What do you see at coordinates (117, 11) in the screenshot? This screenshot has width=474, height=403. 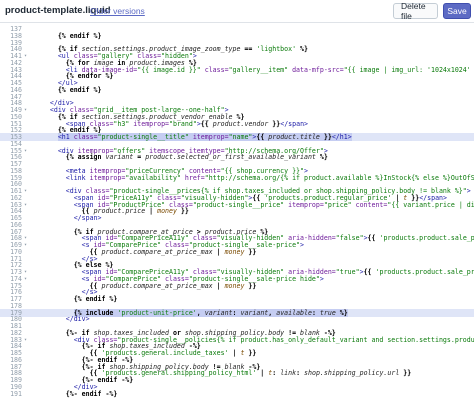 I see `older-versions-link: Older versions` at bounding box center [117, 11].